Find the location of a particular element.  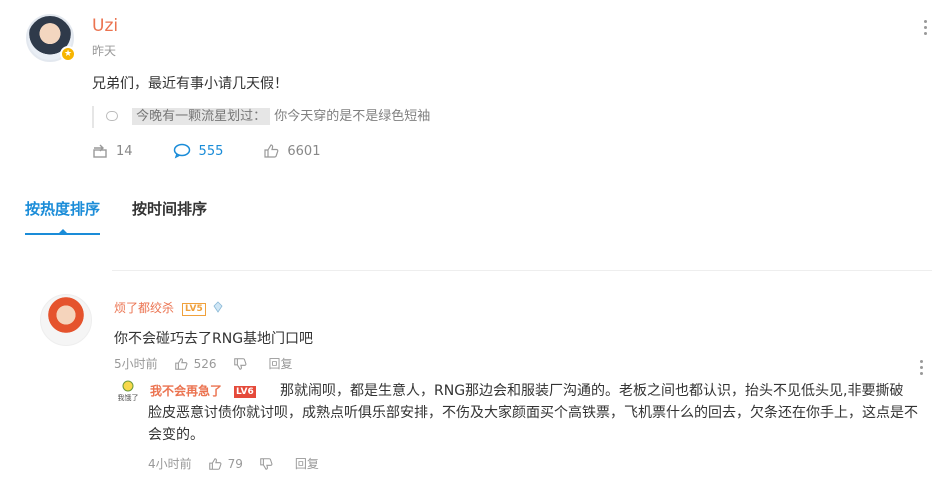

reply-meta: 4小时前 79 回复 is located at coordinates (241, 463).